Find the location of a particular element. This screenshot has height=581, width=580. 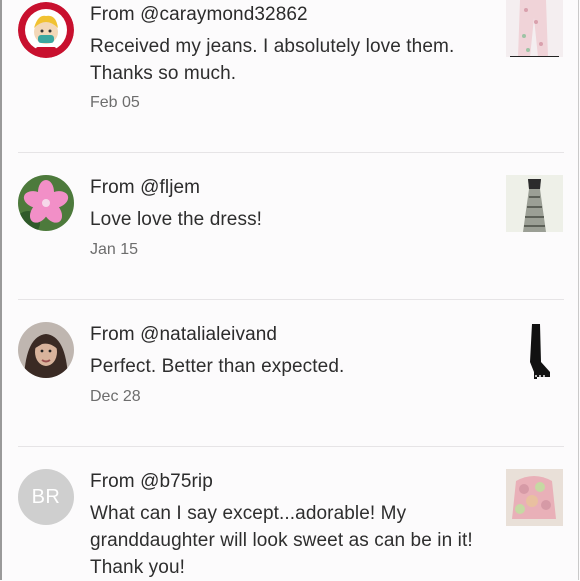

review-text: Love love the dress! is located at coordinates (176, 219).